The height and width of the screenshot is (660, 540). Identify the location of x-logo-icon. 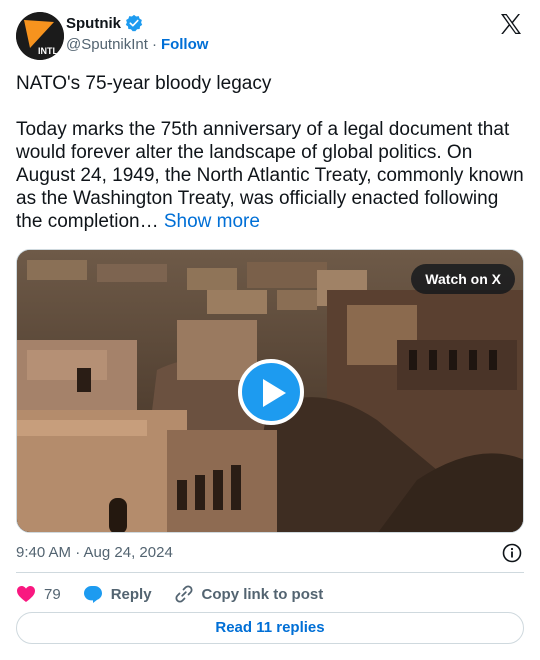
(511, 24).